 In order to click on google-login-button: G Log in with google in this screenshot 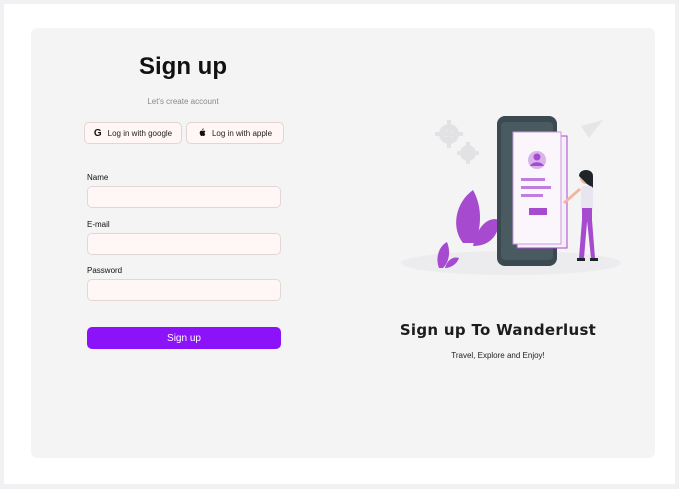, I will do `click(133, 133)`.